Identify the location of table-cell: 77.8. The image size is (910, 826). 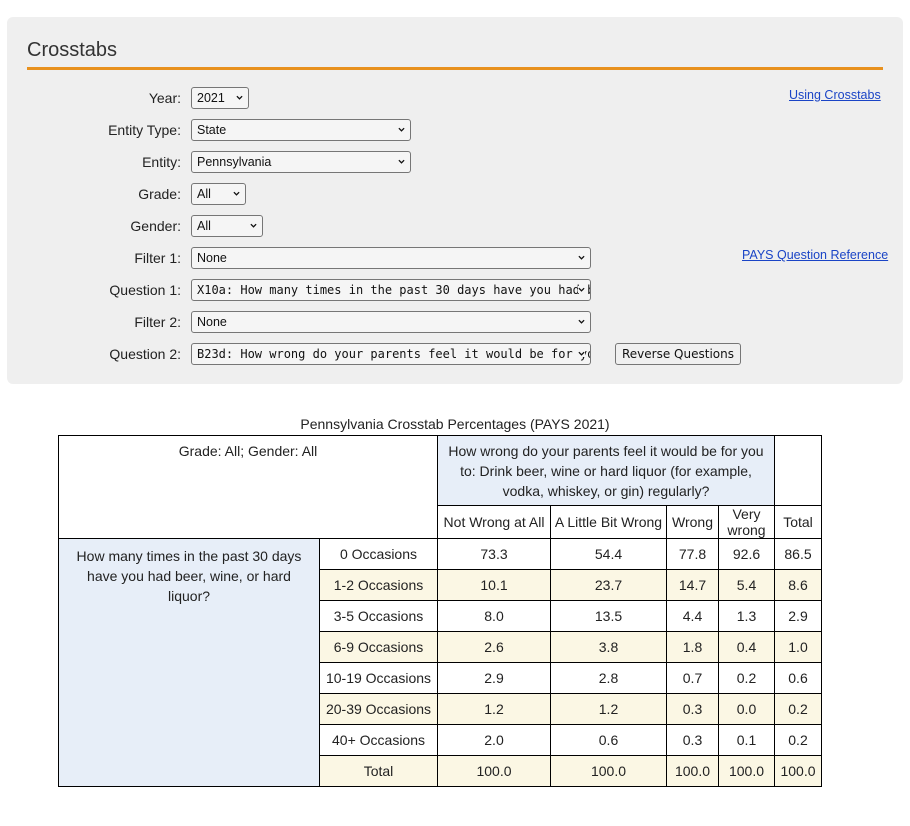
(692, 554).